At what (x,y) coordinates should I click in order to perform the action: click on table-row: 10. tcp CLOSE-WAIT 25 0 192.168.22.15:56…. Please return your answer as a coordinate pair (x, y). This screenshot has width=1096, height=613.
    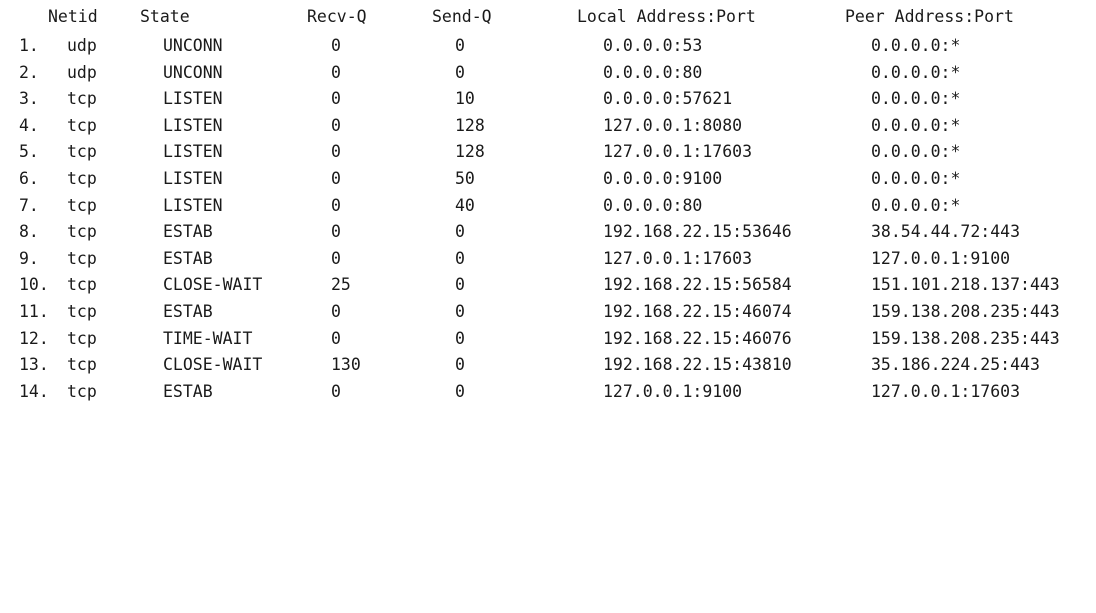
    Looking at the image, I should click on (548, 285).